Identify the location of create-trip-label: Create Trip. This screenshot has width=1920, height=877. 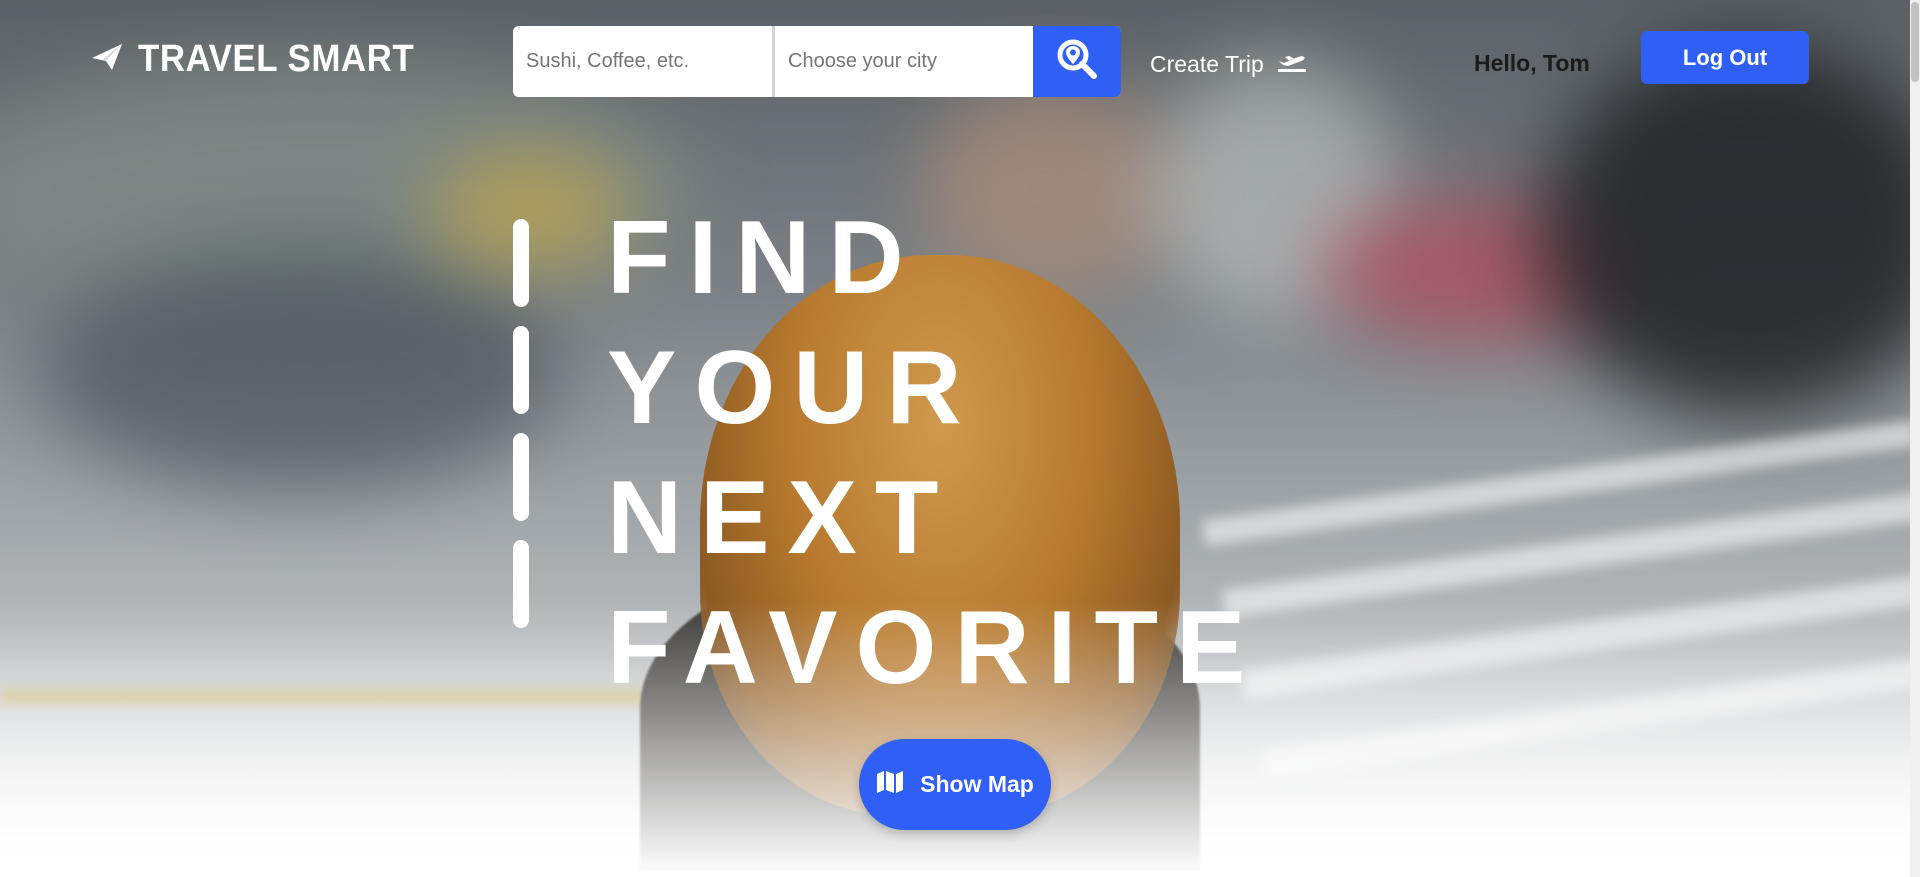
(1207, 63).